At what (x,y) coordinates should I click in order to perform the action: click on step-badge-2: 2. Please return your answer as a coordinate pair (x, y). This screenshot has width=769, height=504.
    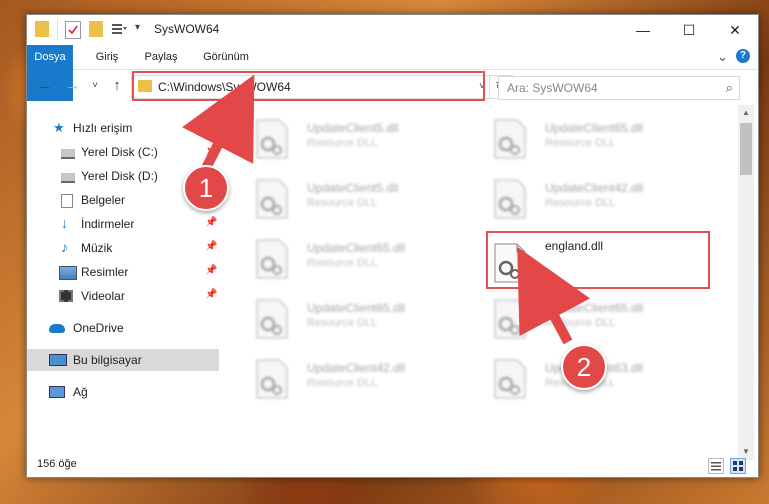
    Looking at the image, I should click on (584, 367).